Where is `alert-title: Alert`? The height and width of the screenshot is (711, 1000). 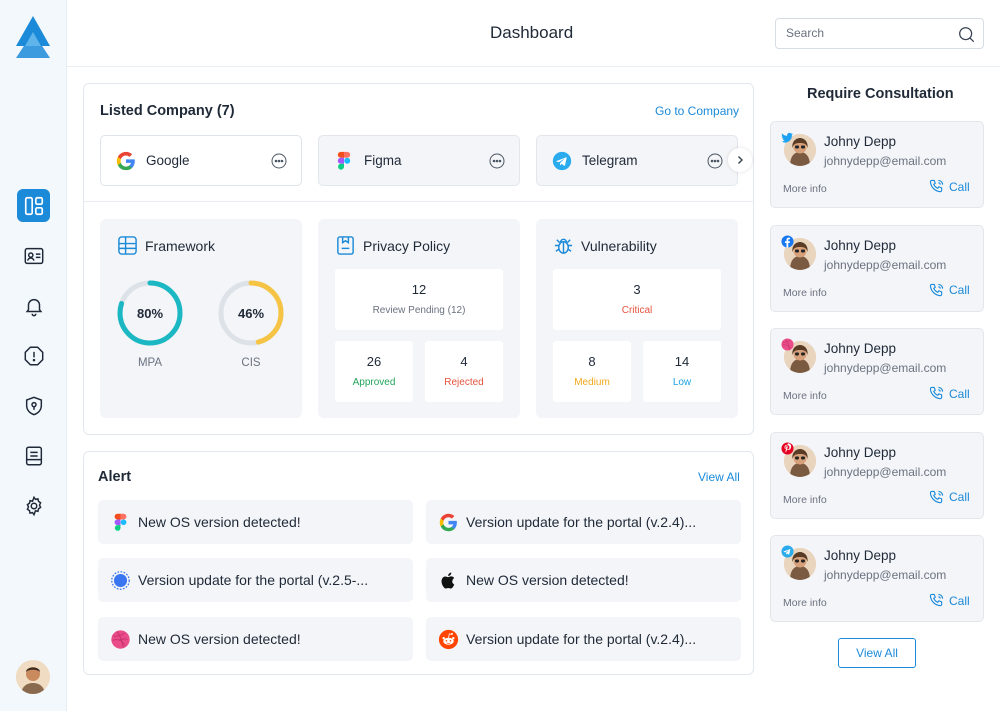
alert-title: Alert is located at coordinates (115, 477).